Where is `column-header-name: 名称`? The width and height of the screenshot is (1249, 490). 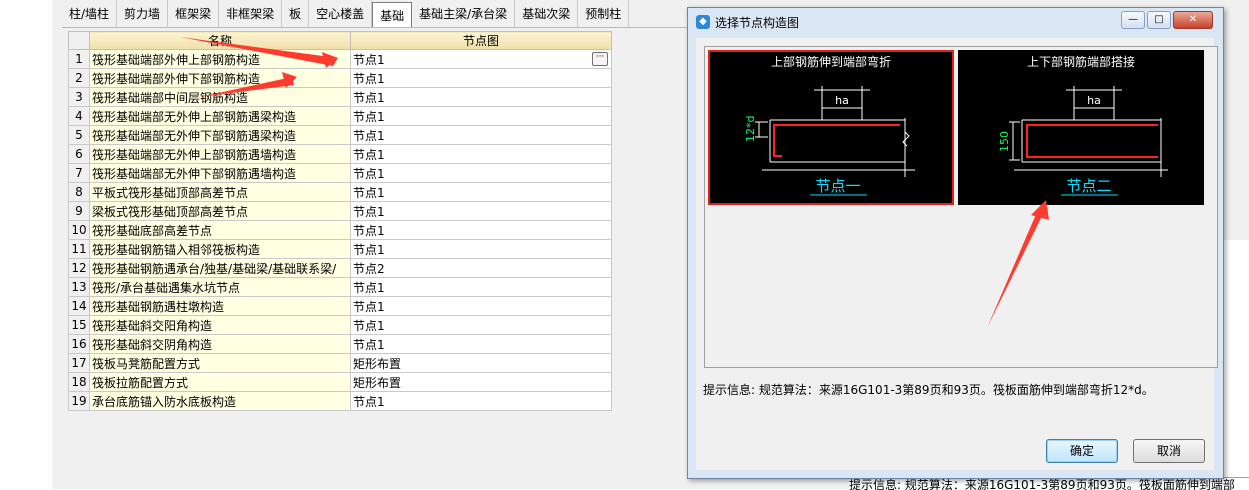 column-header-name: 名称 is located at coordinates (220, 40).